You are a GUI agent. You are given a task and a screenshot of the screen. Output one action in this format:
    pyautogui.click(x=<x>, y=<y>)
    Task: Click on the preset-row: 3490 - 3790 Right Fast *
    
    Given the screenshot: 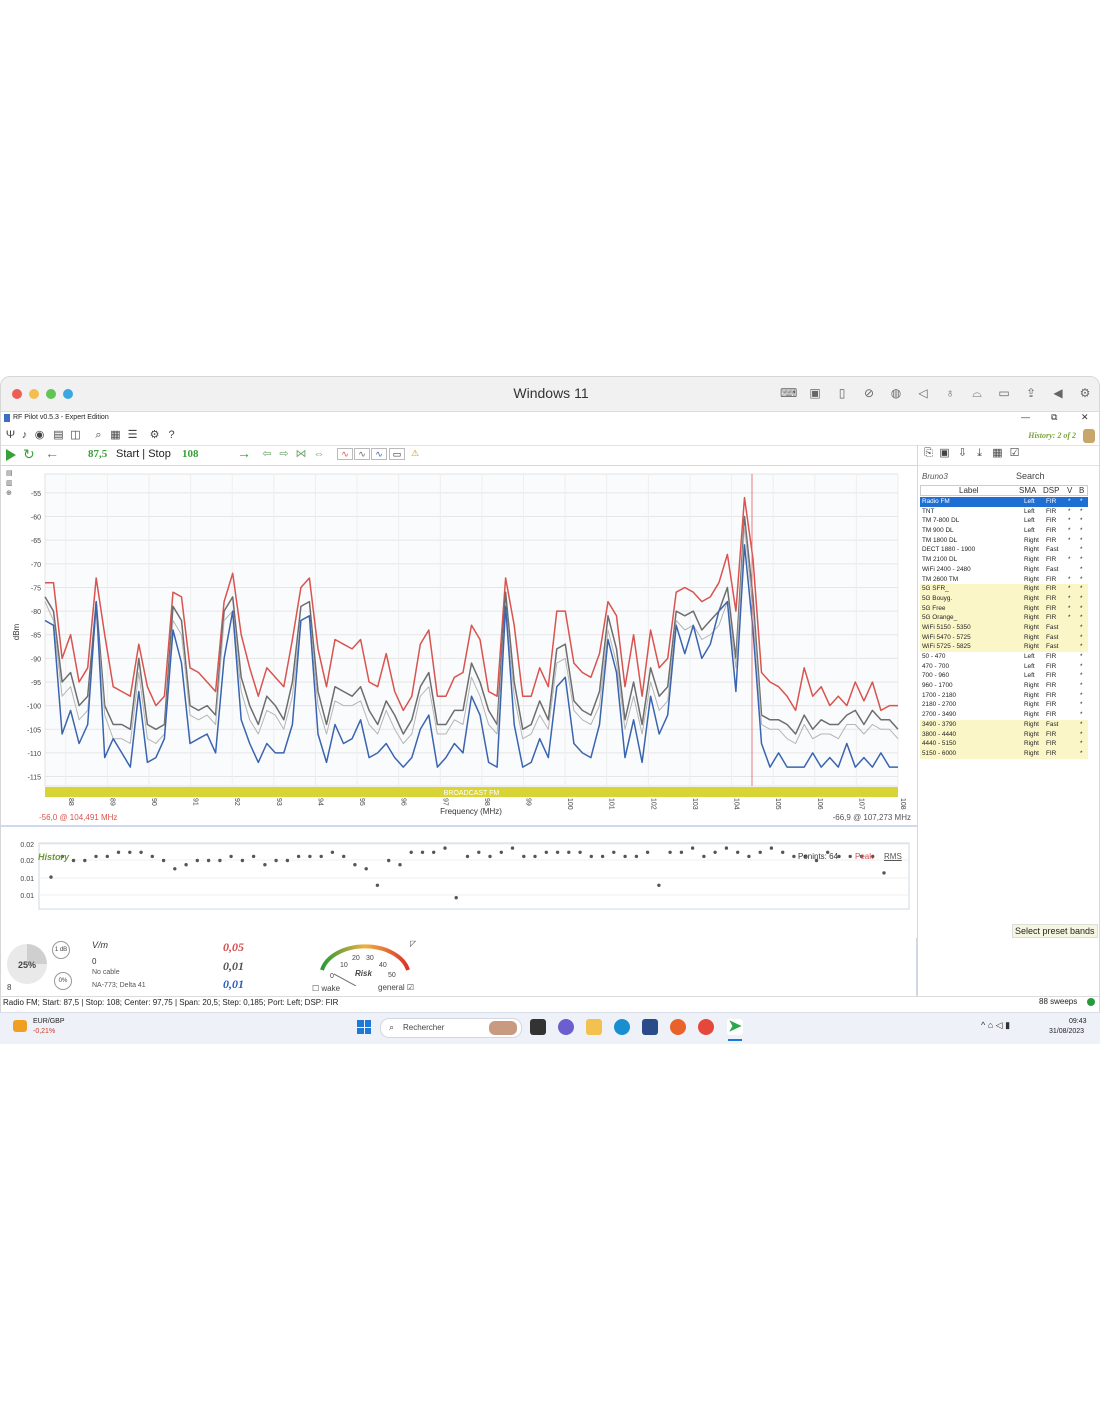 What is the action you would take?
    pyautogui.click(x=1004, y=724)
    